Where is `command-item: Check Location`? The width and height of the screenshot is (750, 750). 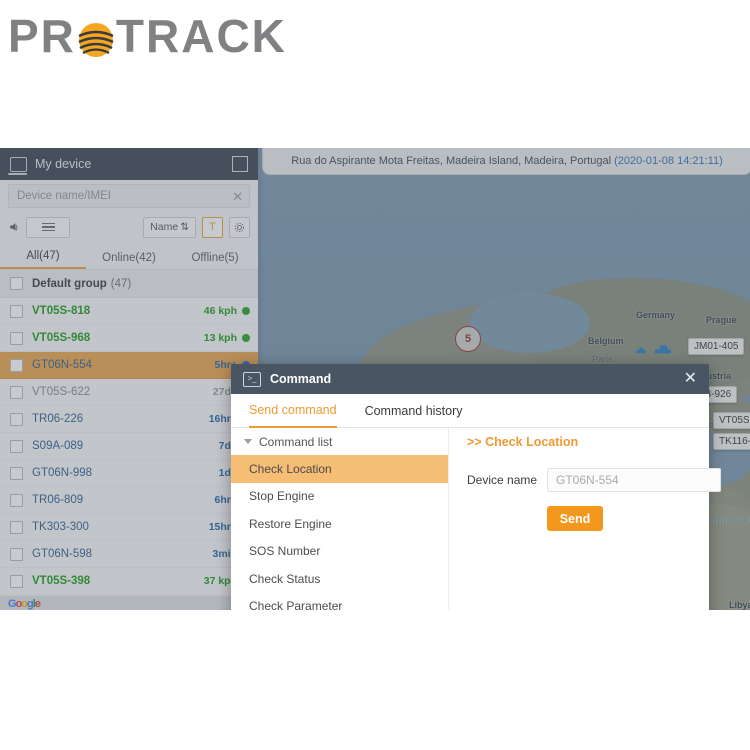 command-item: Check Location is located at coordinates (339, 469).